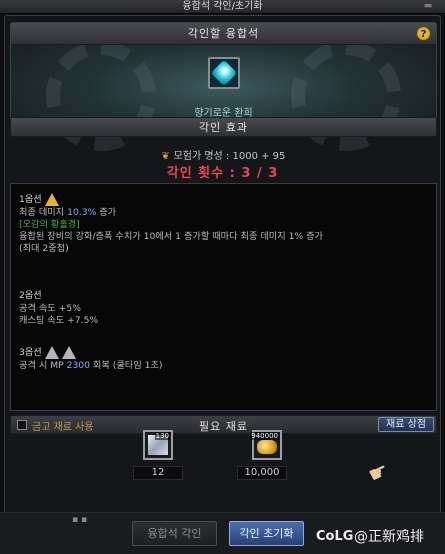  Describe the element at coordinates (223, 352) in the screenshot. I see `option-3-header: 3옵션` at that location.